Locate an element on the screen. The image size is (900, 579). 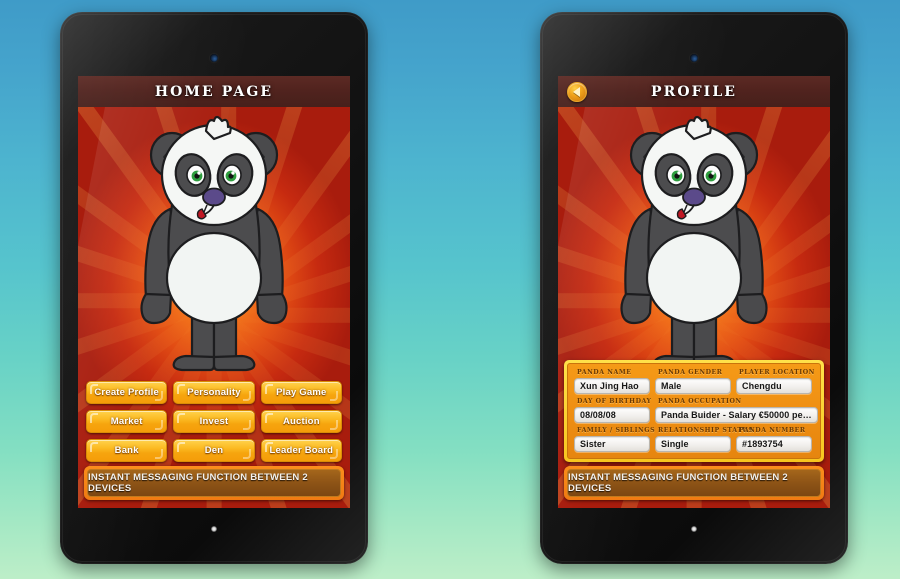
menu-button-label: Personality is located at coordinates (214, 392).